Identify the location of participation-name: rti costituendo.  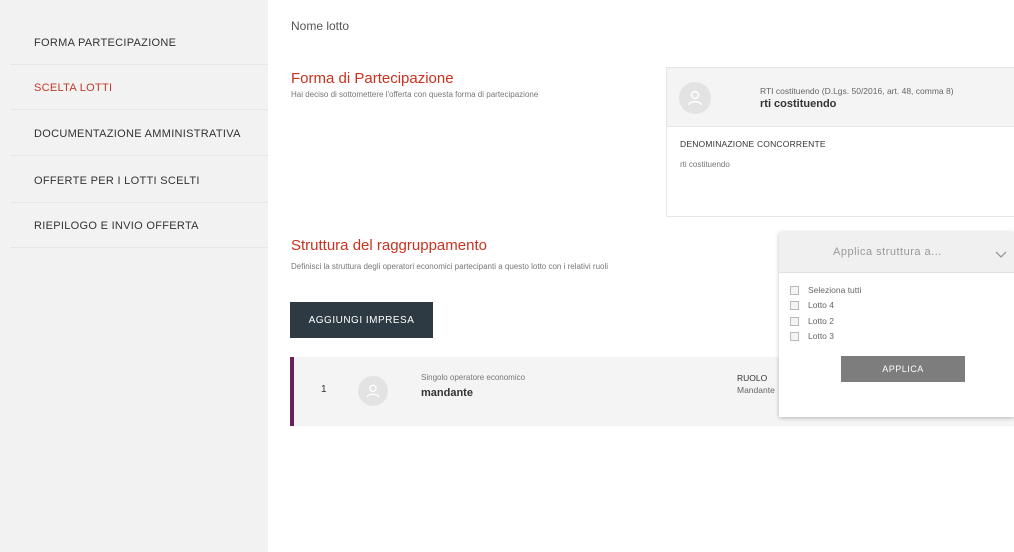
(798, 104).